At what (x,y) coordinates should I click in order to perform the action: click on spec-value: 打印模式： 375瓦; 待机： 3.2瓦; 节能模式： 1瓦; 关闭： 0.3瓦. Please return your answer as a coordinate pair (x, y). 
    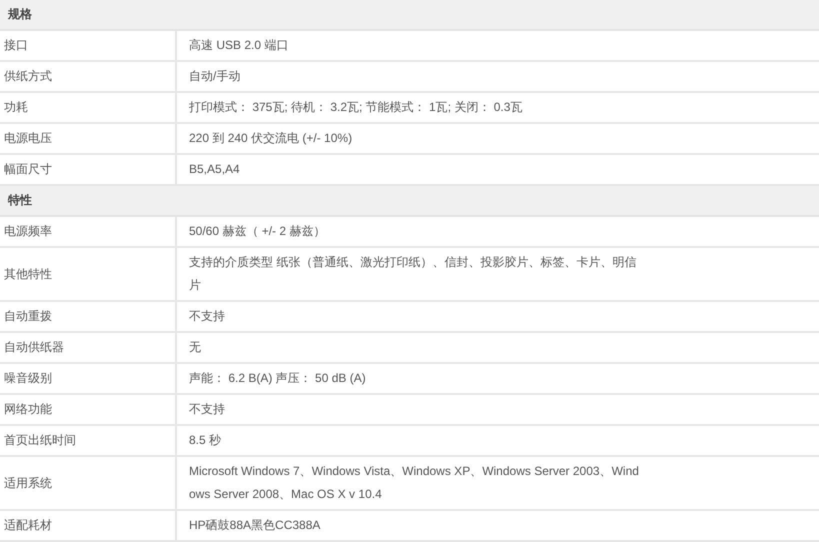
    Looking at the image, I should click on (355, 107).